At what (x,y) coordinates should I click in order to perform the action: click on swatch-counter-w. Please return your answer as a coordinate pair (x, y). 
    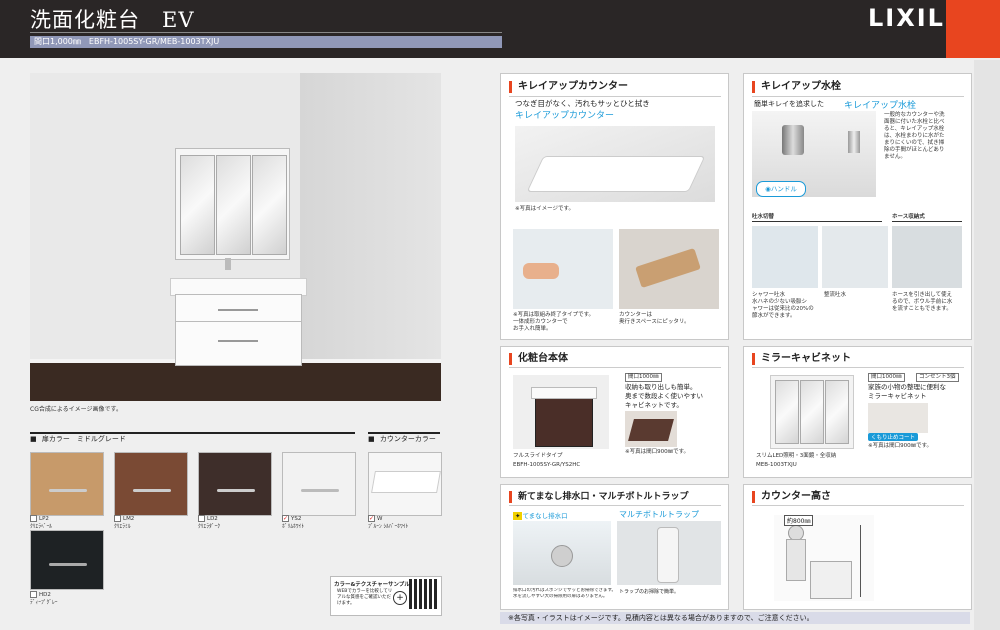
    Looking at the image, I should click on (405, 484).